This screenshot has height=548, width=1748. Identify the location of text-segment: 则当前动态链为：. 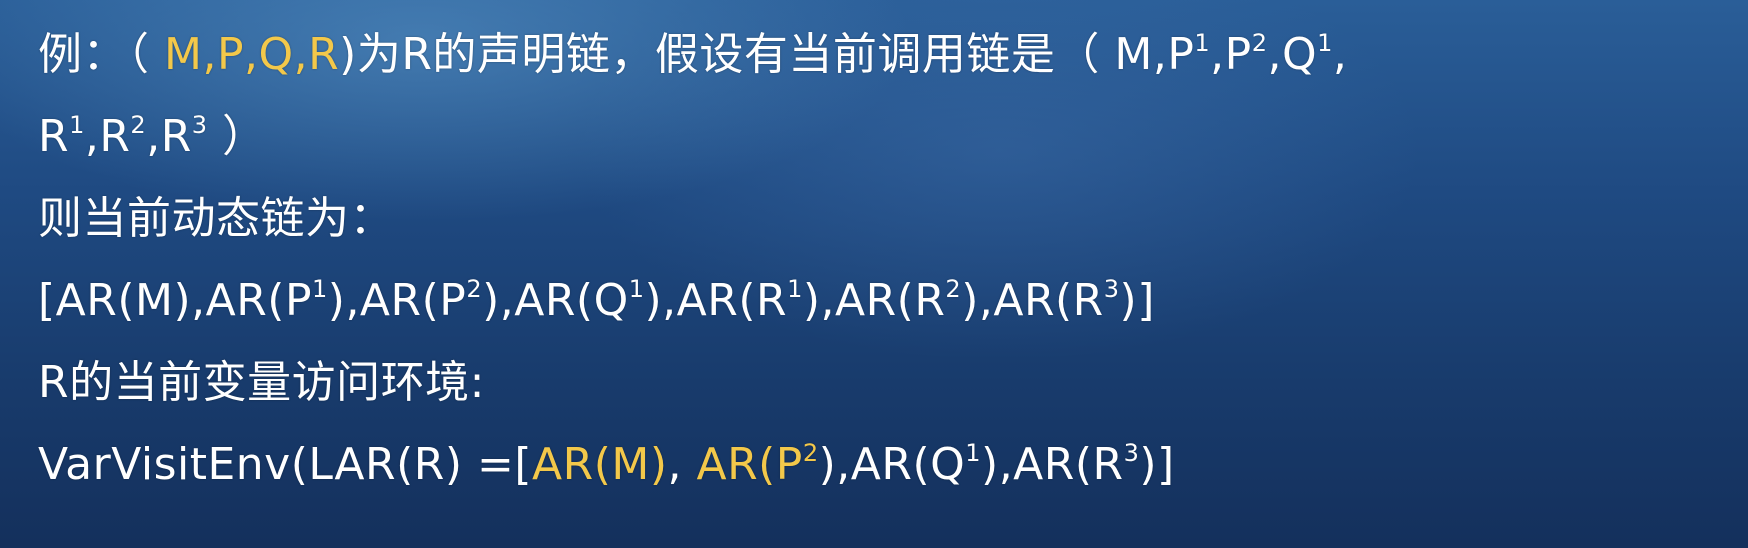
(216, 218).